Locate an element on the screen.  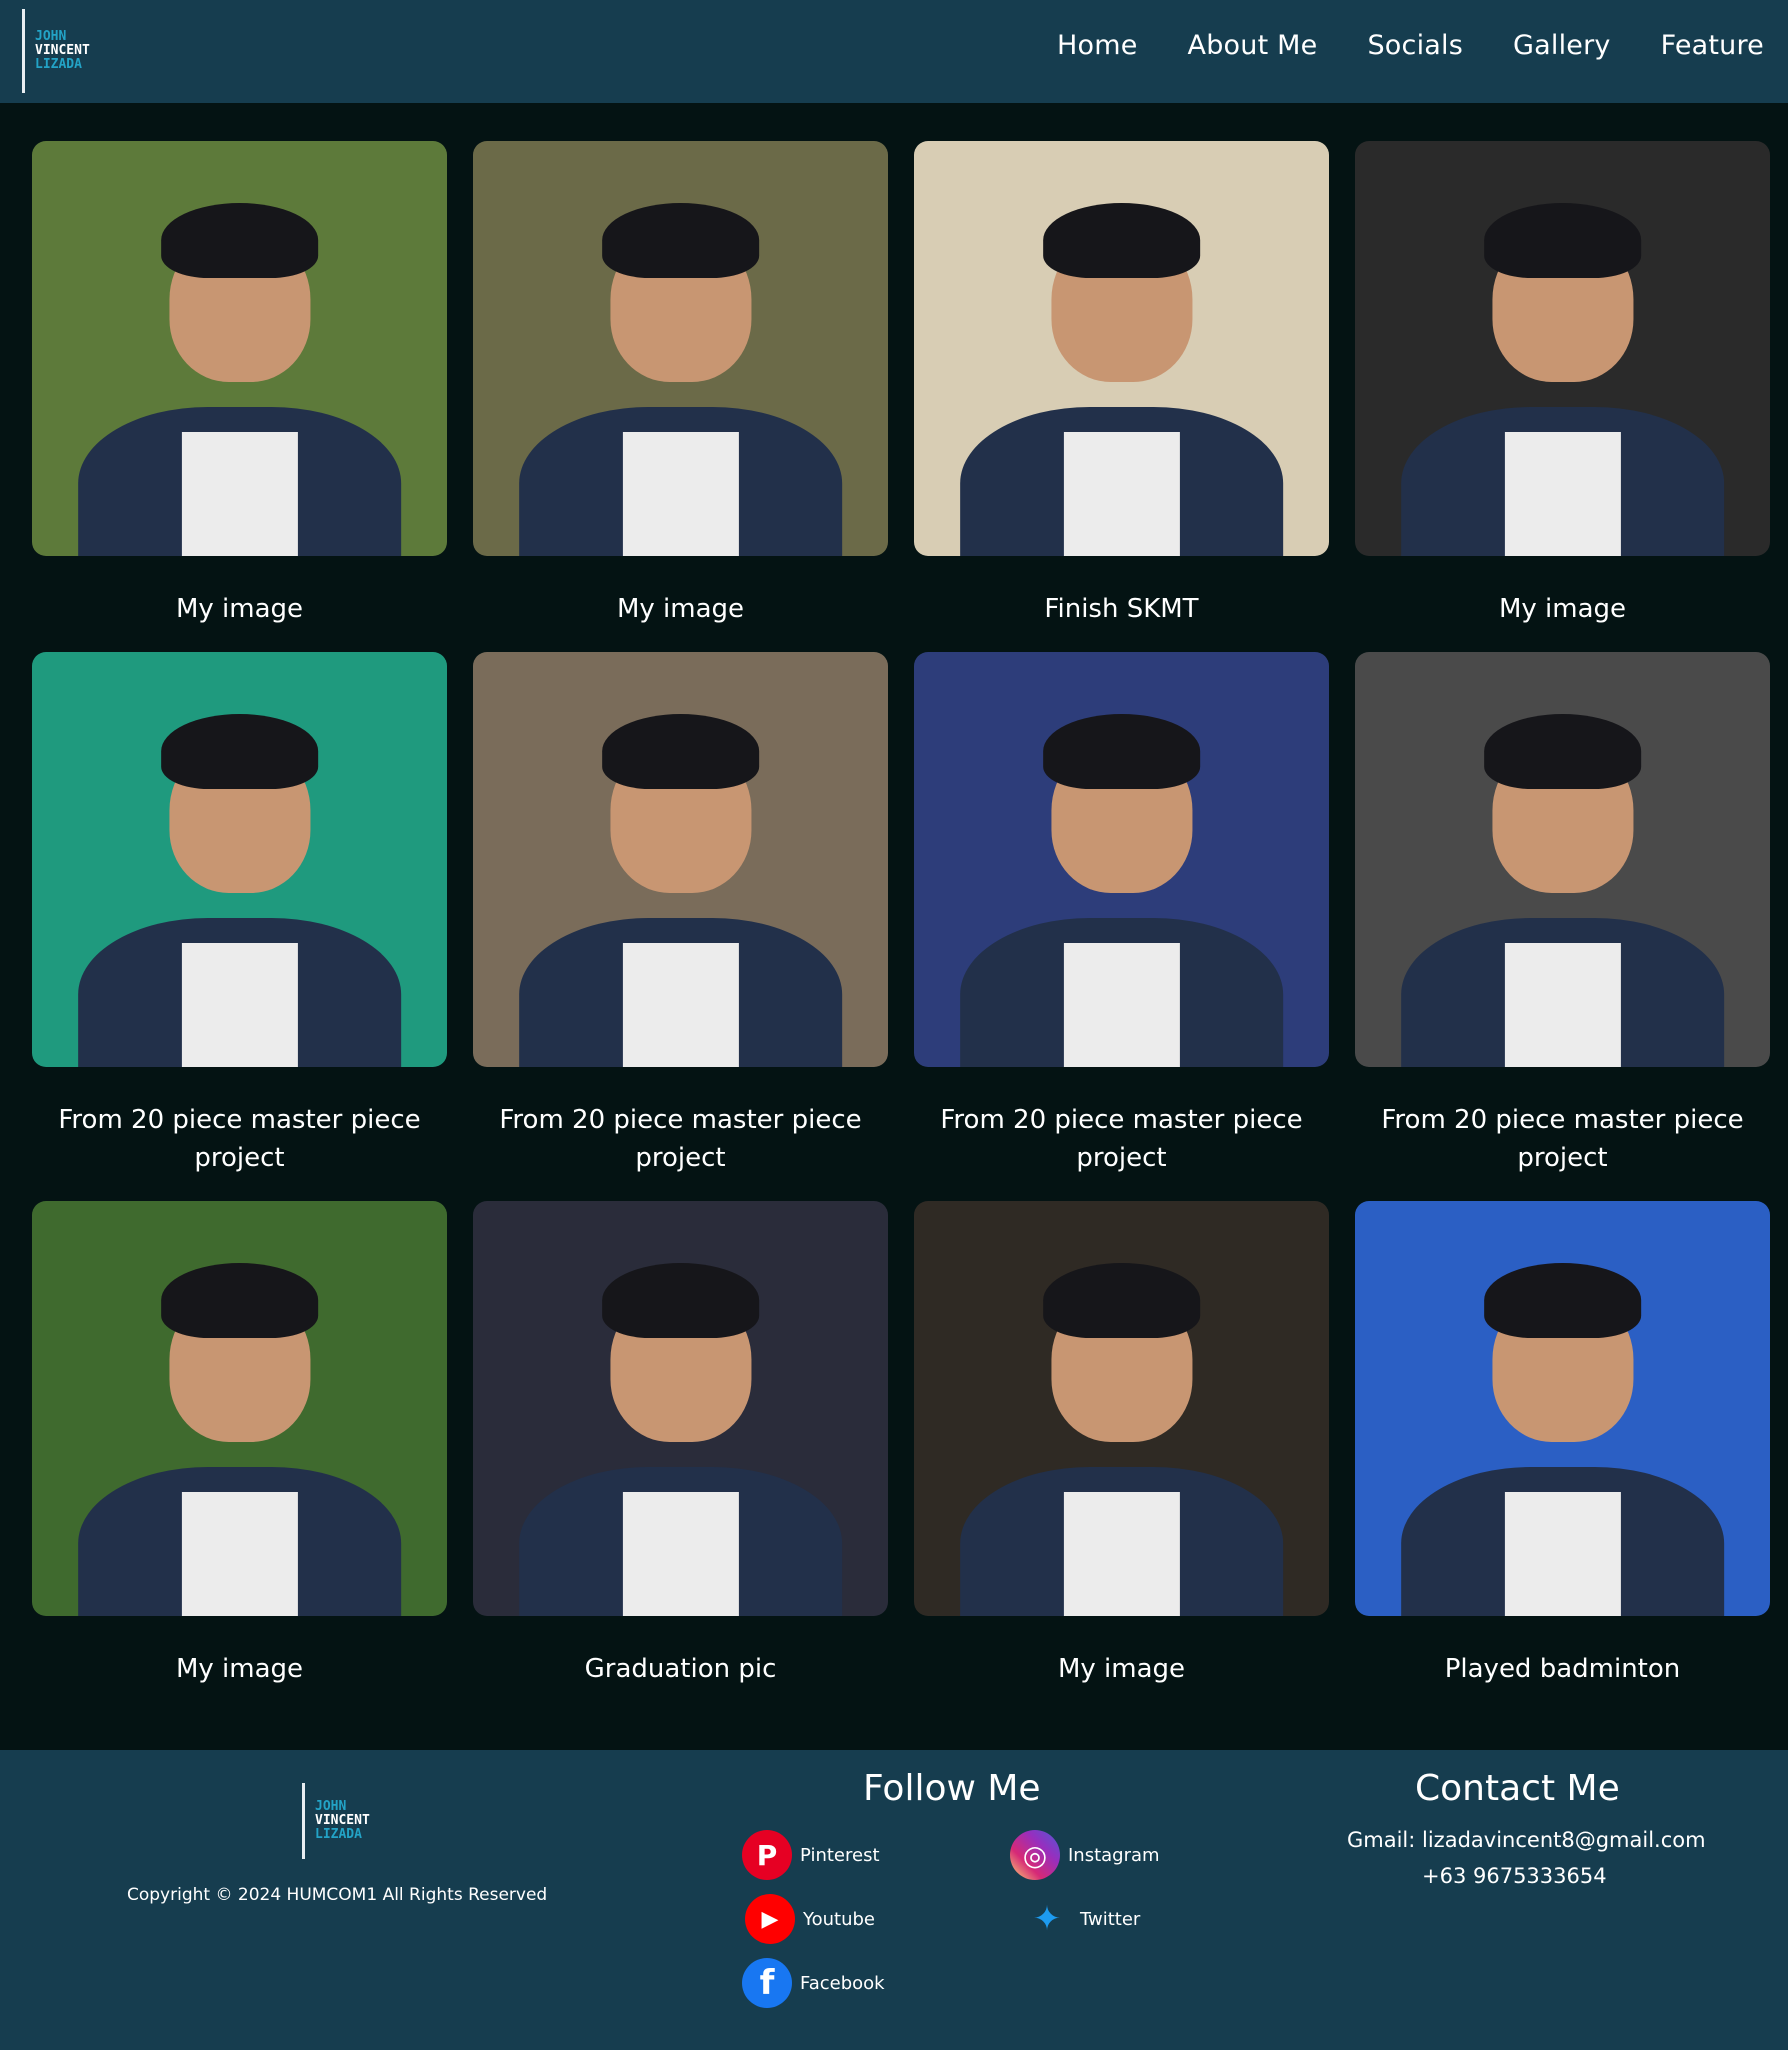
social-label: Pinterest is located at coordinates (840, 1855).